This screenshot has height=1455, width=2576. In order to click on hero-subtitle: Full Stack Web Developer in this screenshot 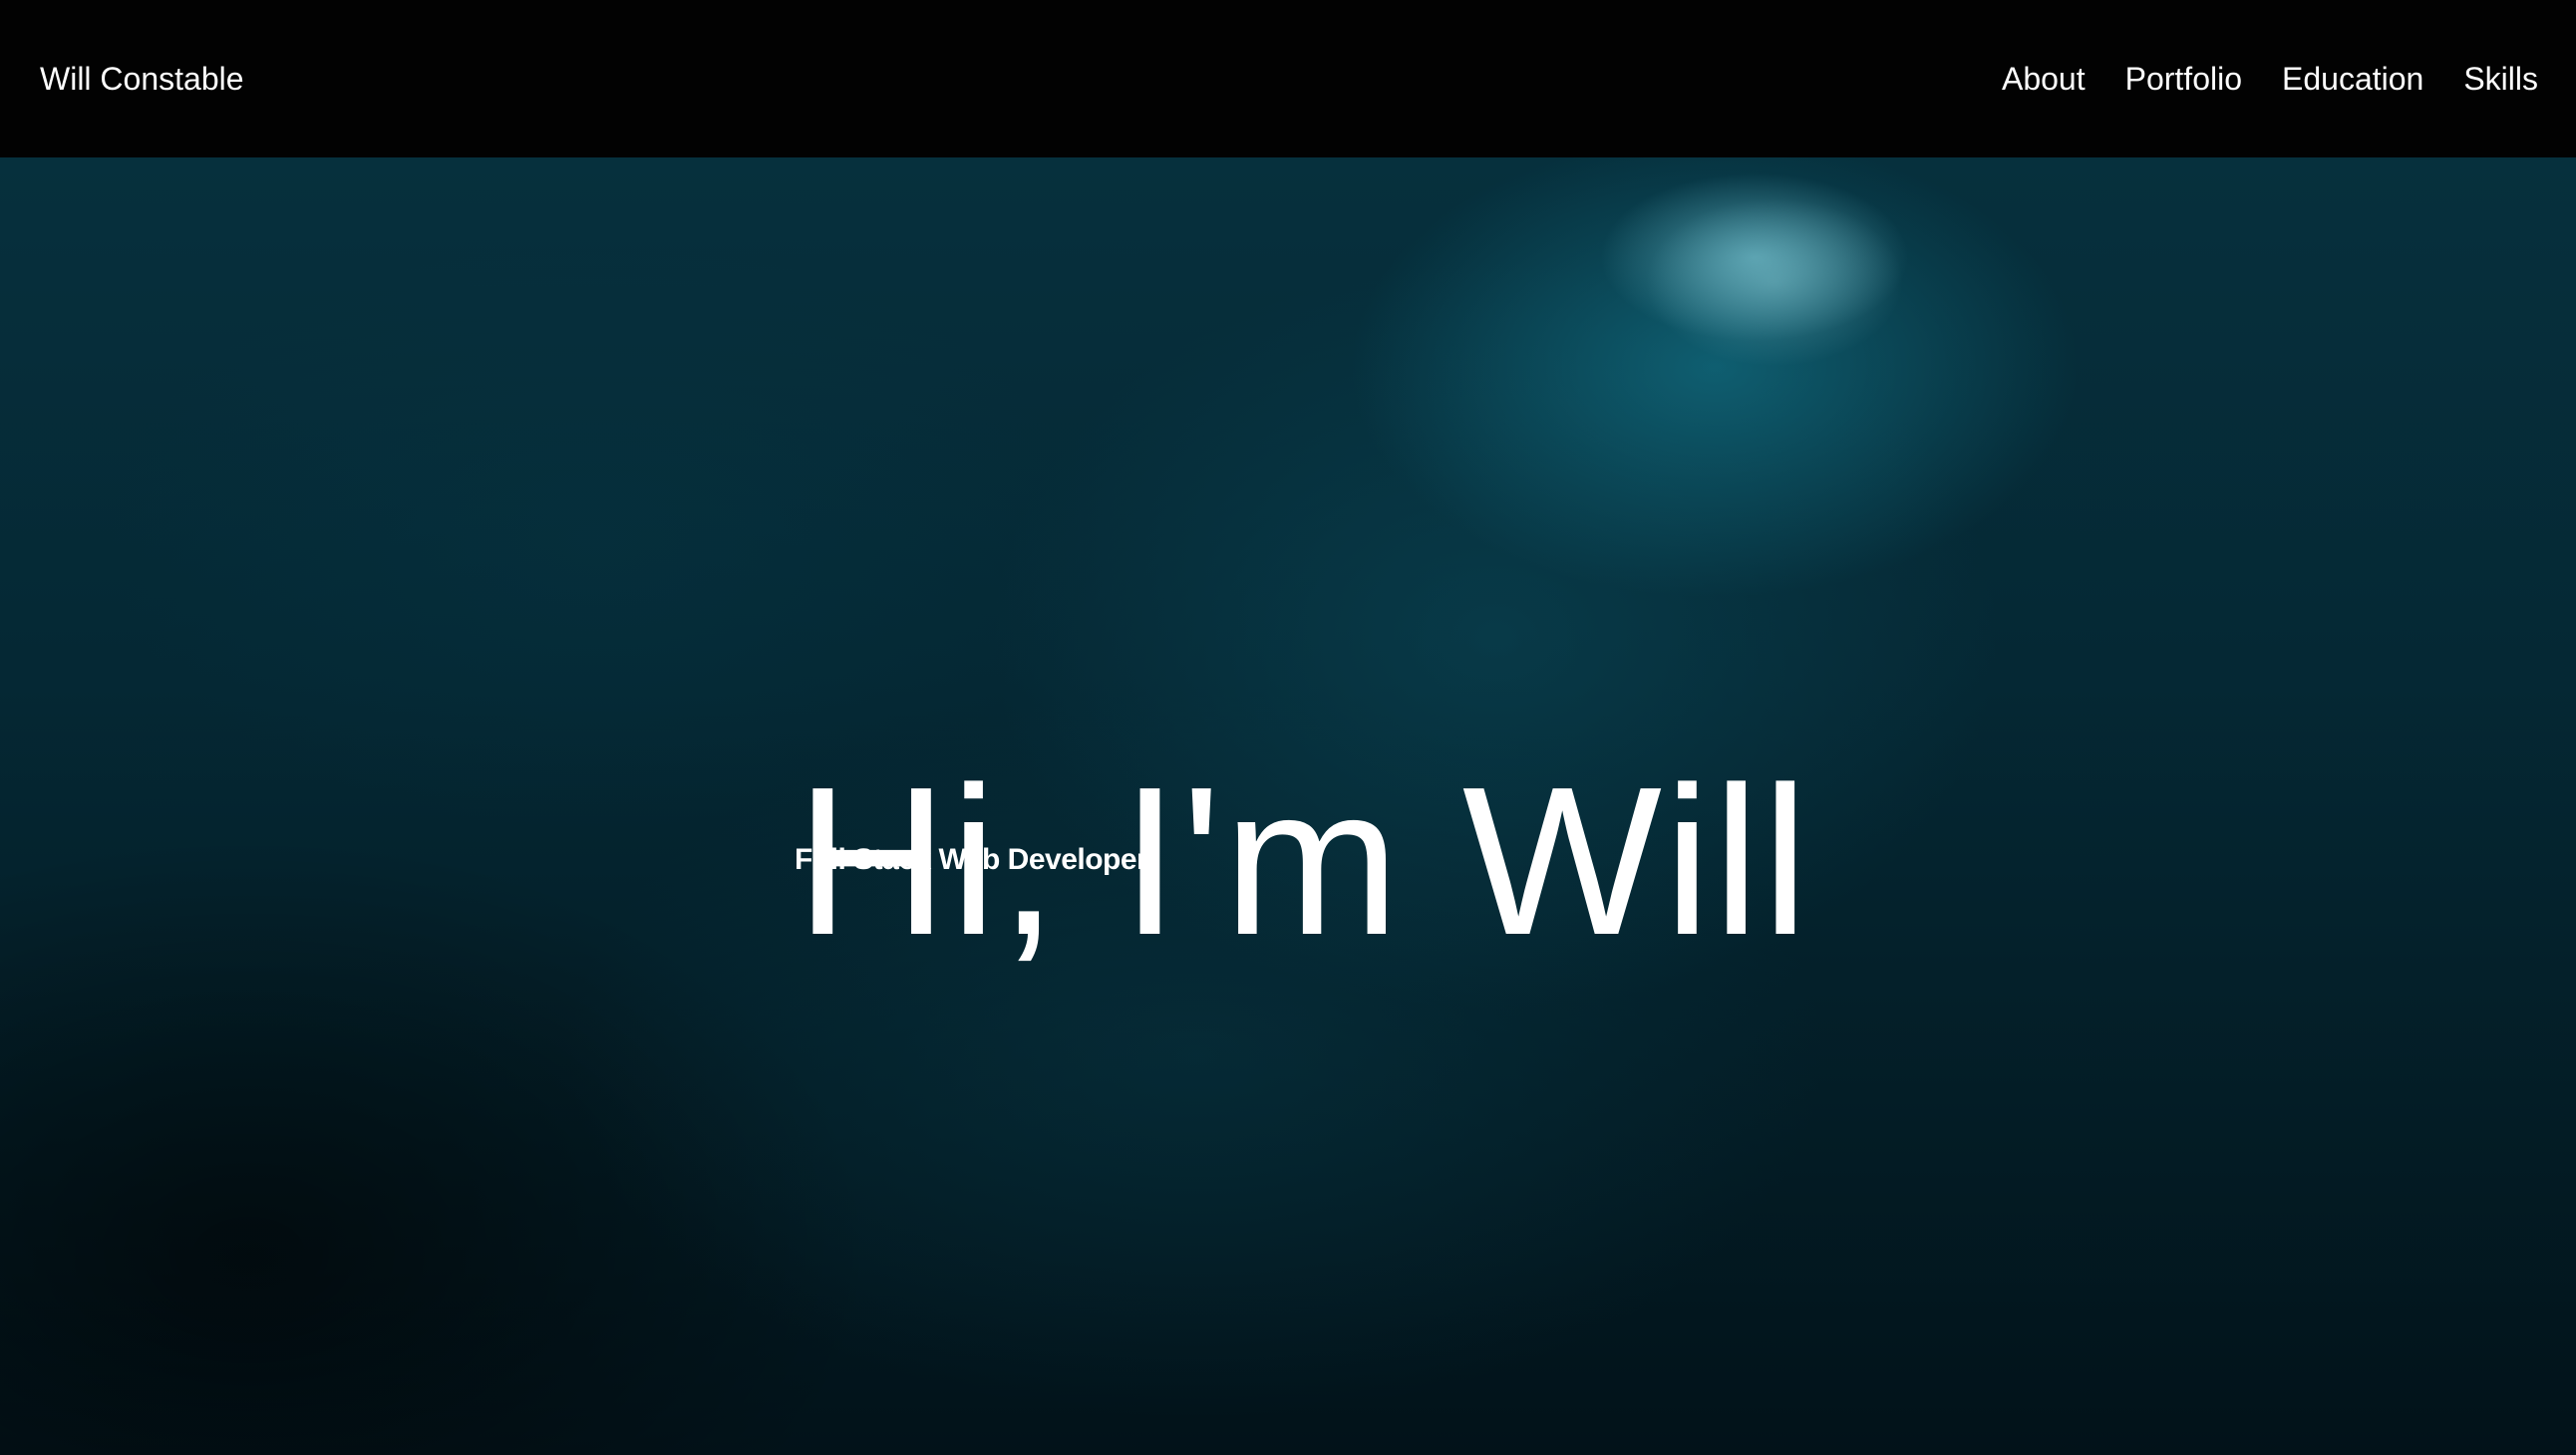, I will do `click(971, 859)`.